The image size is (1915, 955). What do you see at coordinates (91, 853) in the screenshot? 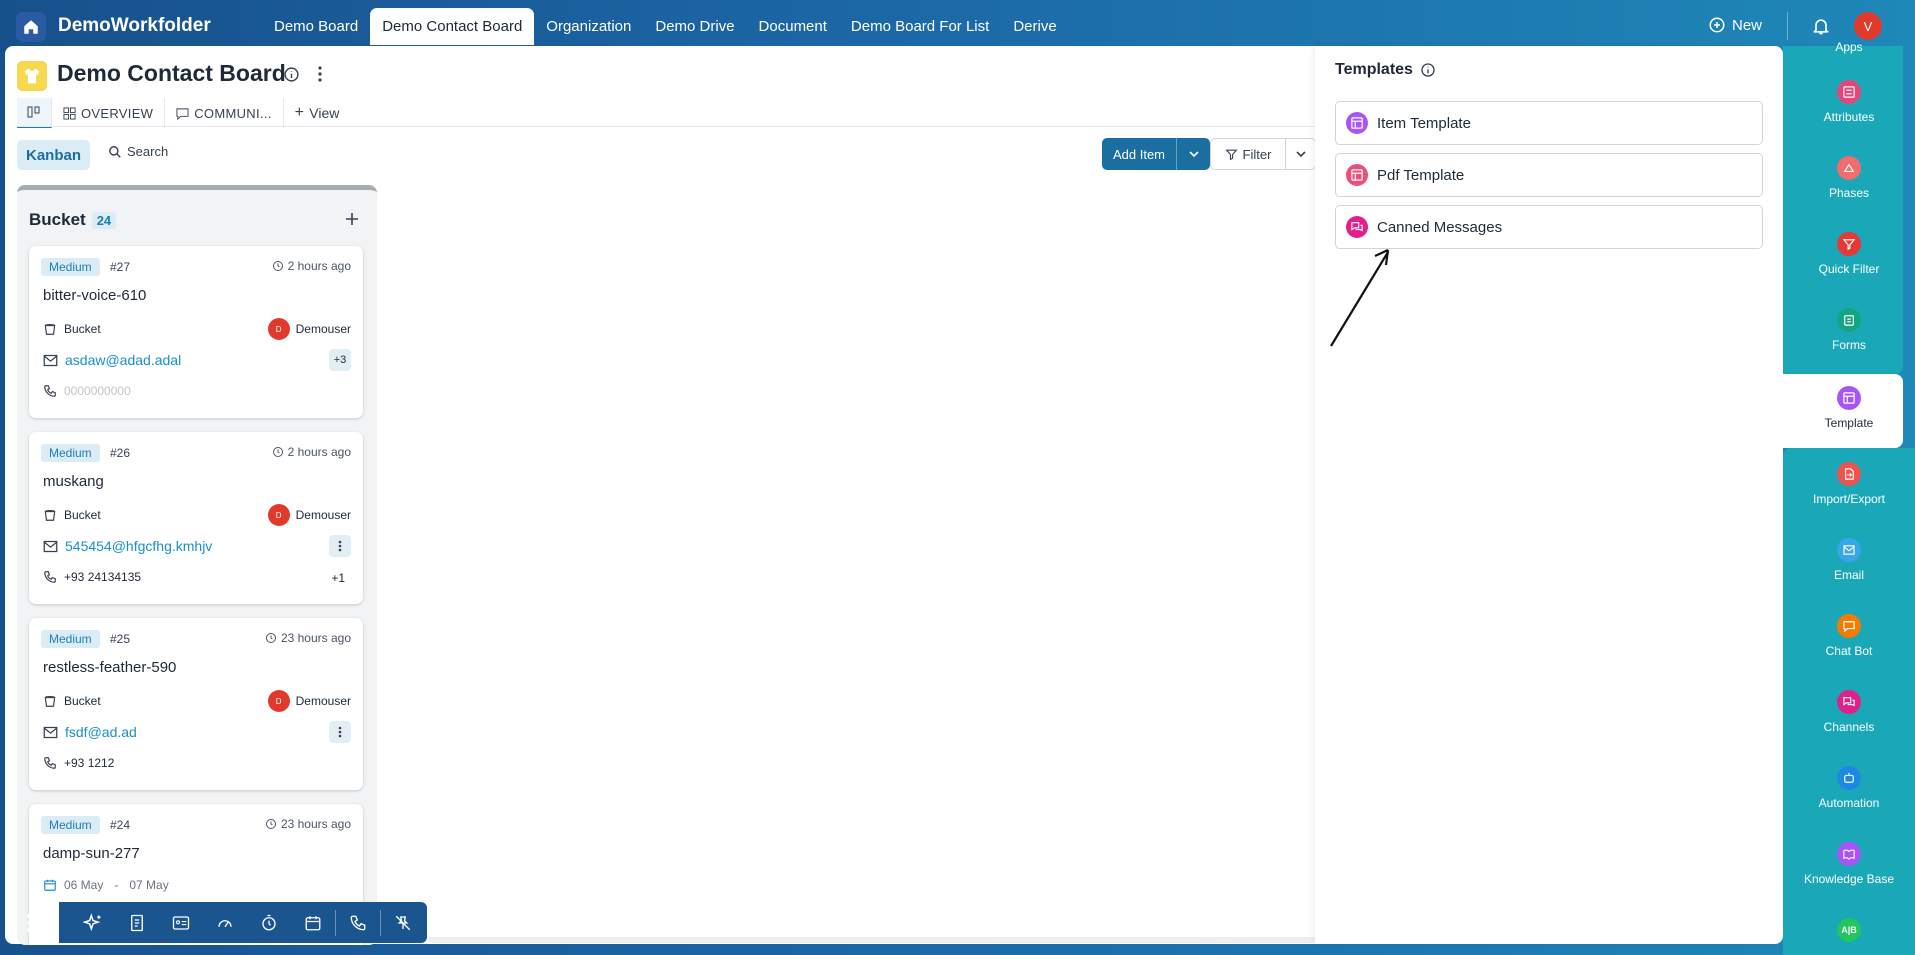
I see `card-title: damp-sun-277` at bounding box center [91, 853].